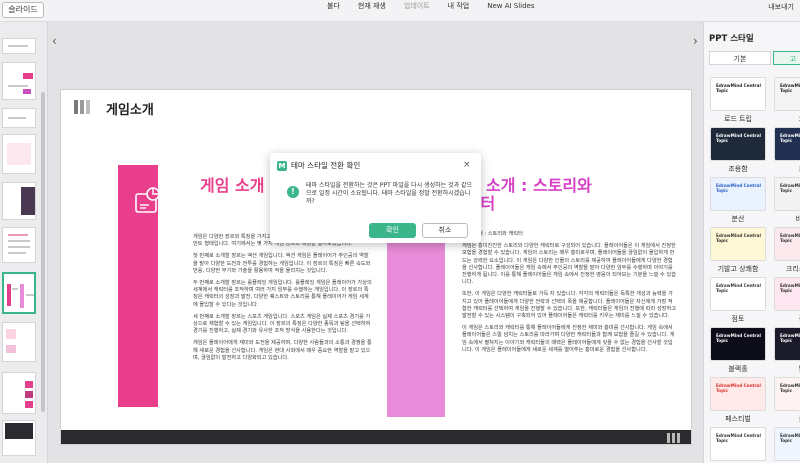  I want to click on thumbnail-scrollbar, so click(43, 252).